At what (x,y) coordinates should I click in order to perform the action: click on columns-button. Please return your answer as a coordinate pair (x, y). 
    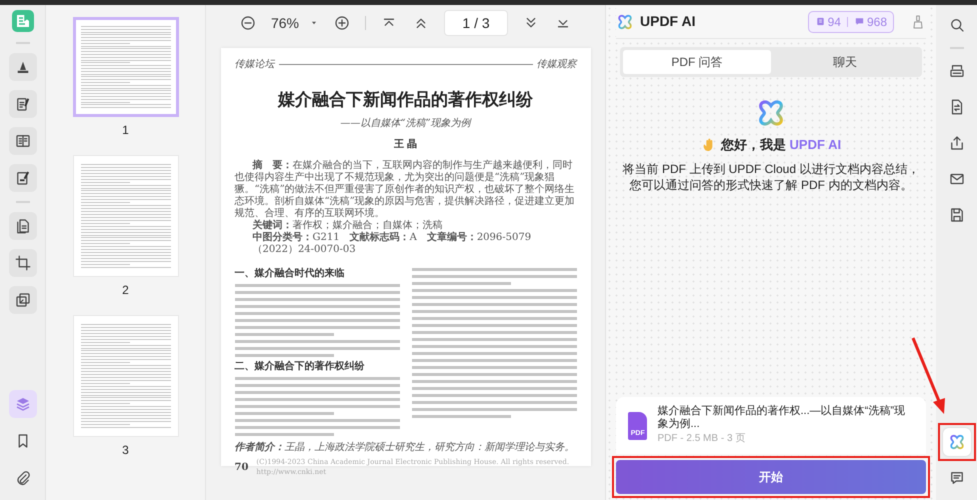
    Looking at the image, I should click on (22, 141).